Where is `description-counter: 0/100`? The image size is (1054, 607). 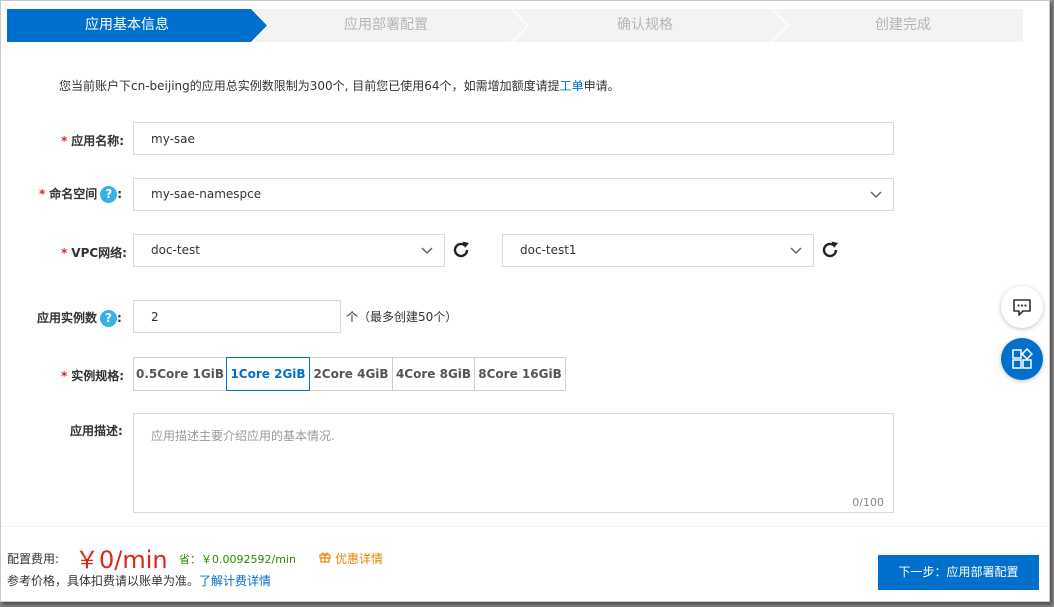
description-counter: 0/100 is located at coordinates (868, 502).